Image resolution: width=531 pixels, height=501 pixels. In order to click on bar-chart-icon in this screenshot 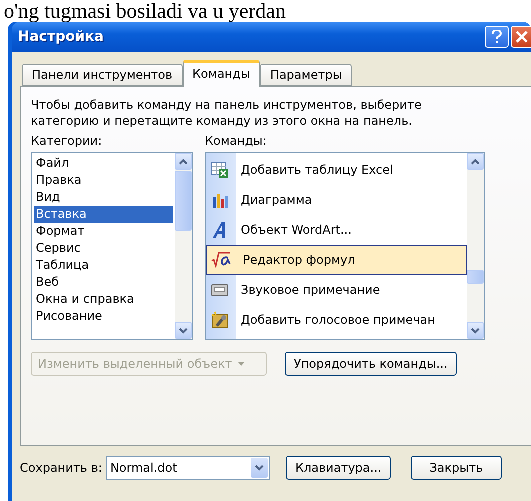, I will do `click(220, 200)`.